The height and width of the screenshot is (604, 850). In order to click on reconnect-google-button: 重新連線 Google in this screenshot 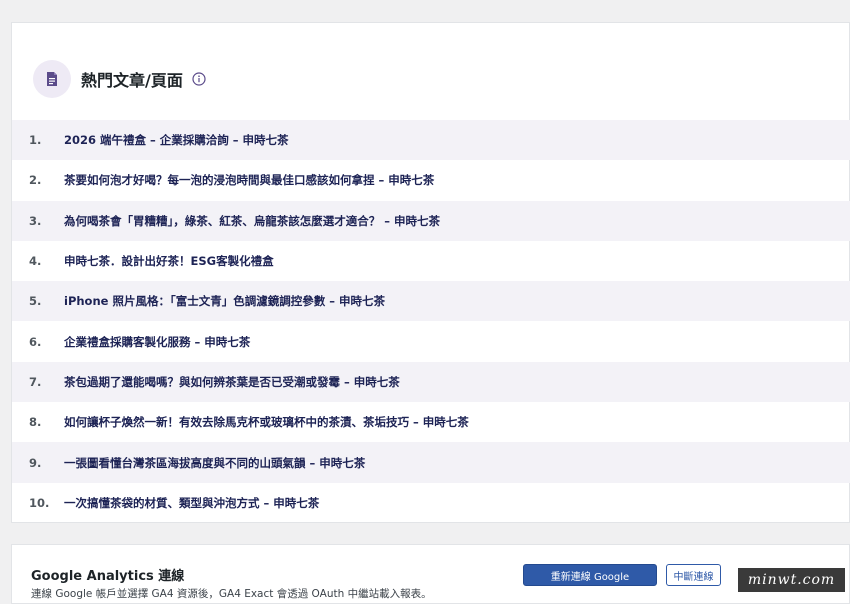, I will do `click(590, 575)`.